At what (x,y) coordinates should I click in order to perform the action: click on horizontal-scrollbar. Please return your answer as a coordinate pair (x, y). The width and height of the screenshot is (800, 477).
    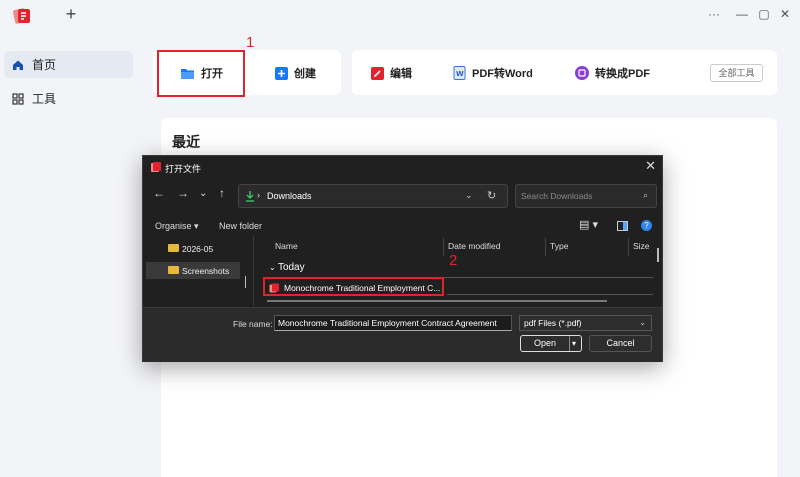
    Looking at the image, I should click on (437, 301).